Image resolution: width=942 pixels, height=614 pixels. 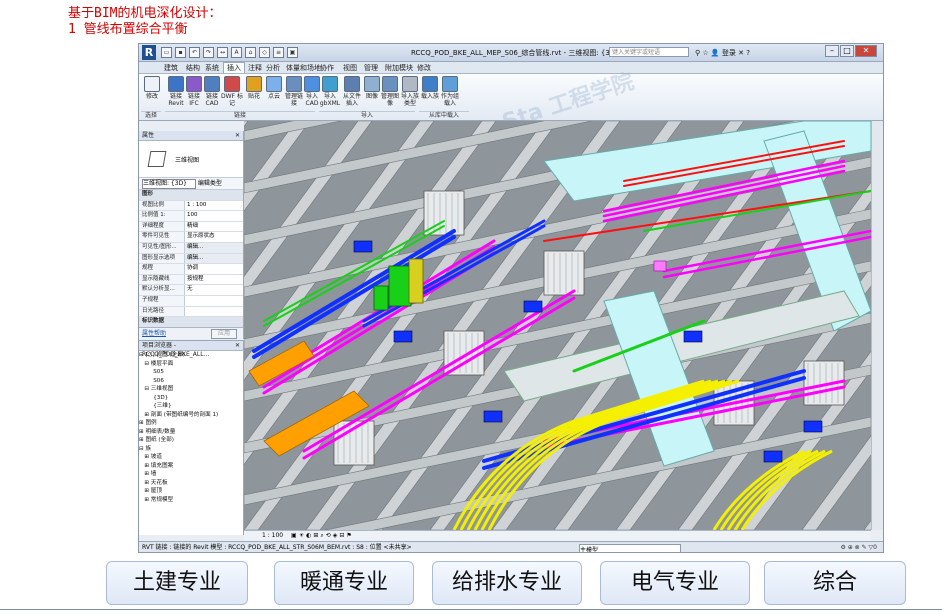 I want to click on browser-tree-item: ⊟ 族, so click(x=191, y=449).